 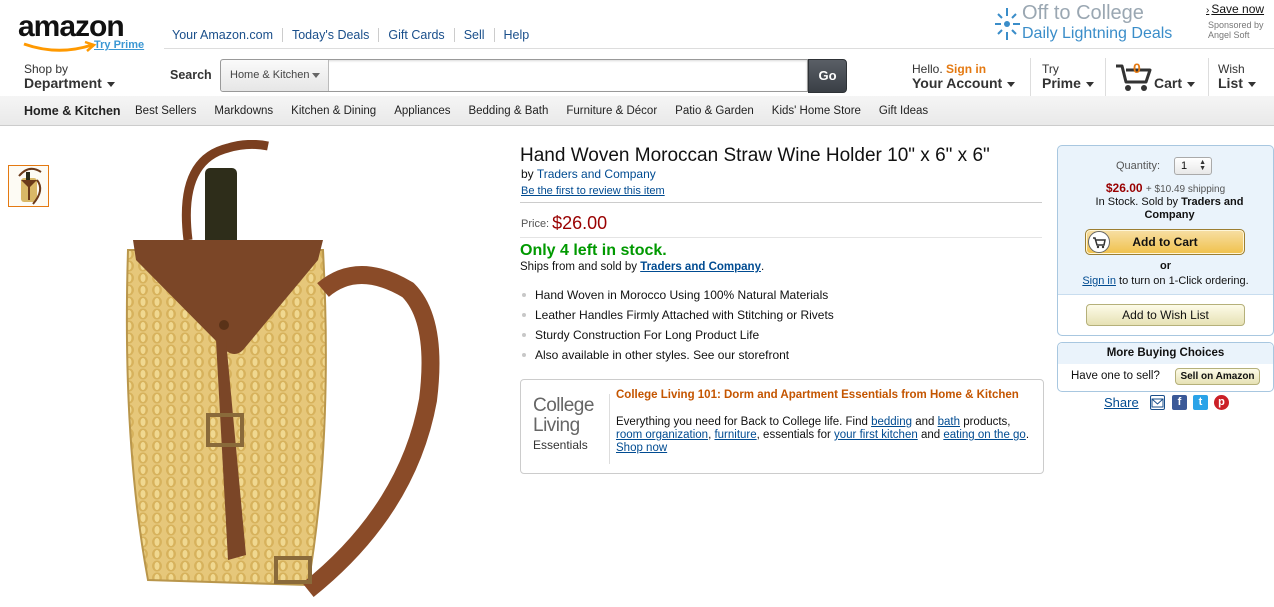 I want to click on try-prime-link: Try Prime, so click(x=119, y=45).